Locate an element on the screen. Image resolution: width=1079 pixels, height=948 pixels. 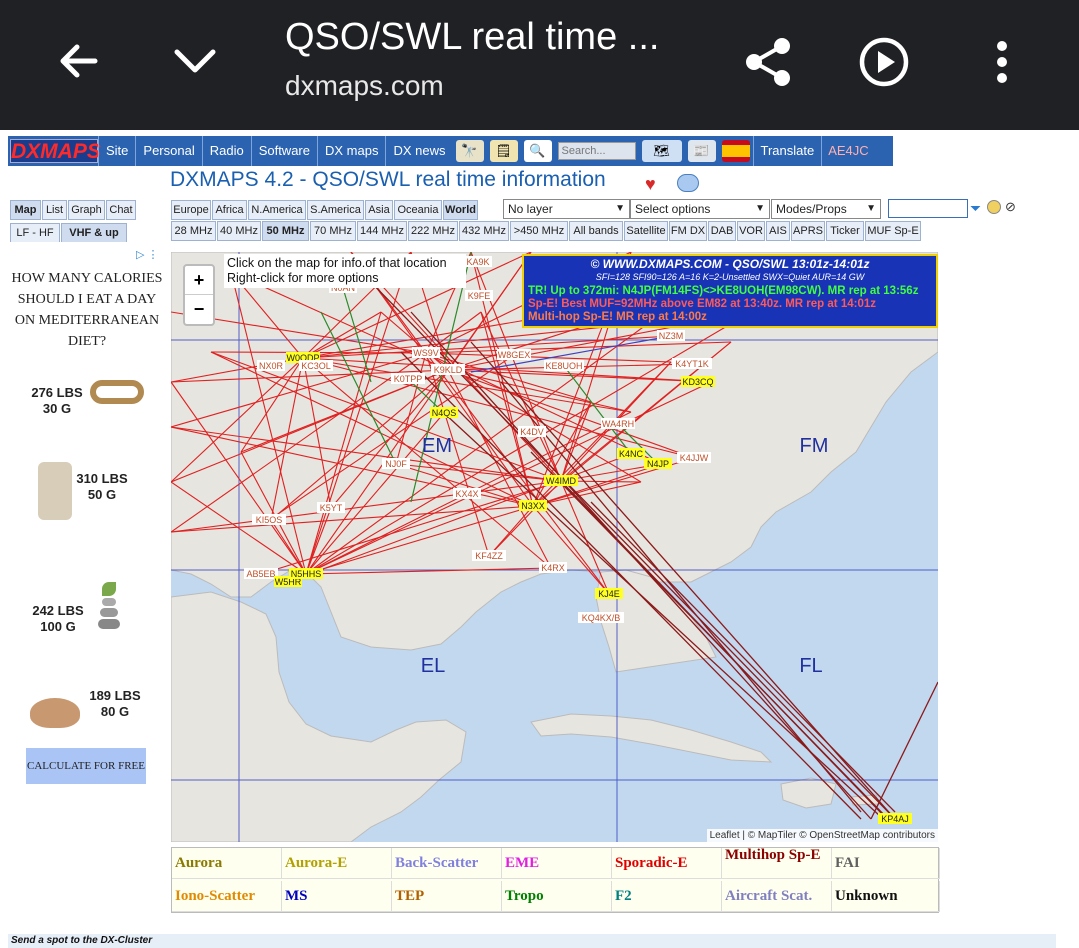
band-tab-450mhz: >450 MHz is located at coordinates (539, 231).